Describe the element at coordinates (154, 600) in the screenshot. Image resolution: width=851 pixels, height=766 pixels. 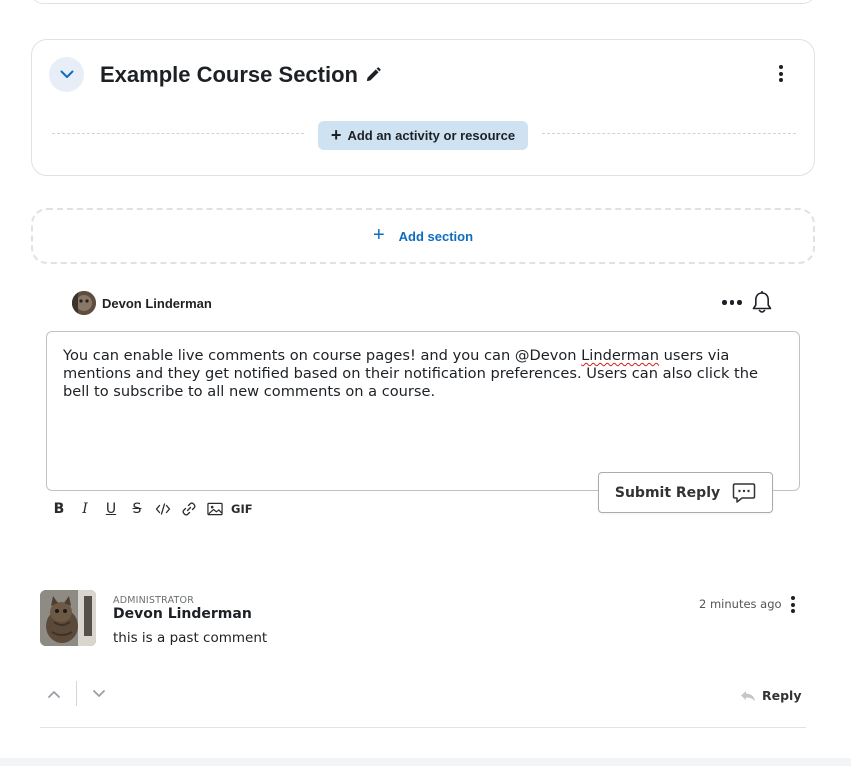
I see `comment-author-role: ADMINISTRATOR` at that location.